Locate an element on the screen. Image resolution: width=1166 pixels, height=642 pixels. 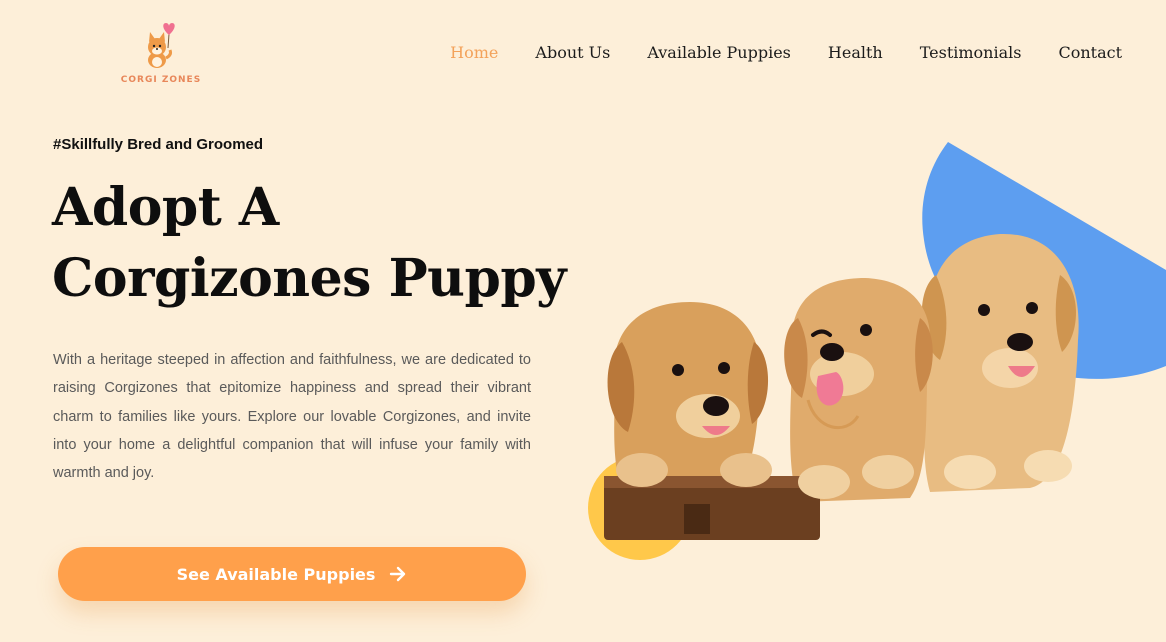
hero-title-line-2: Corgizones Puppy is located at coordinates (309, 278).